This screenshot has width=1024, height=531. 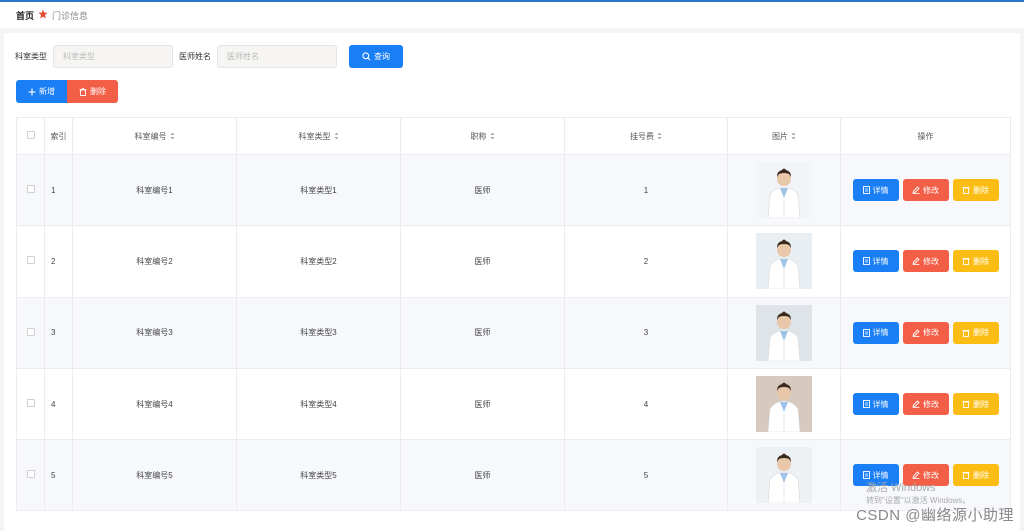 I want to click on doctor-name-input, so click(x=277, y=56).